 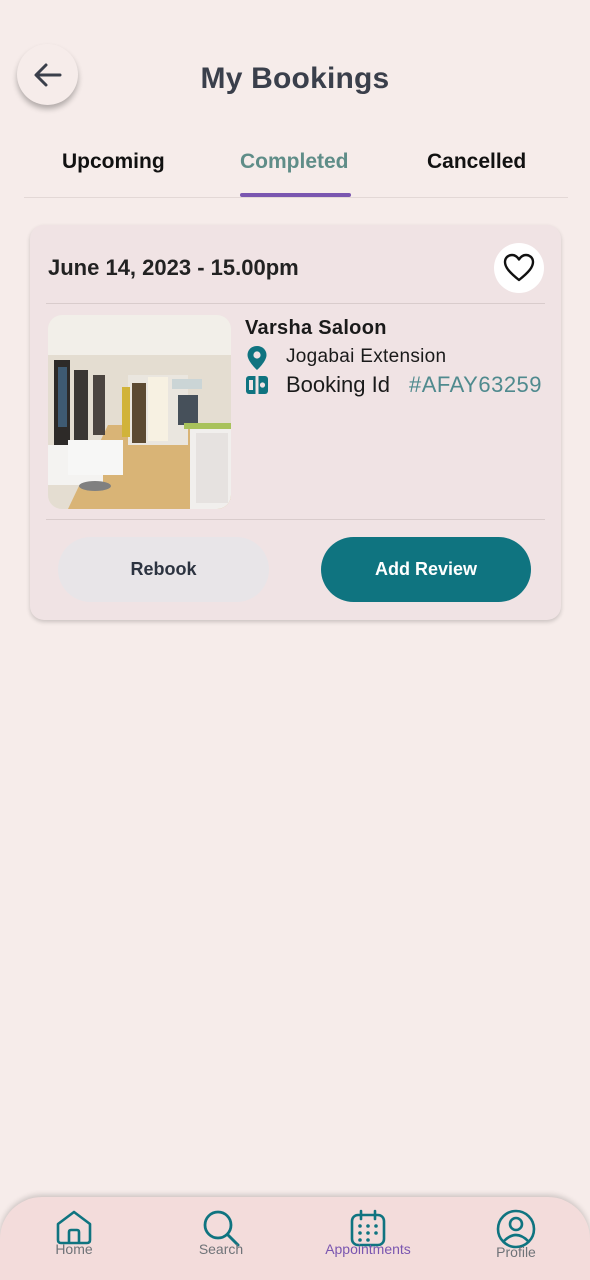 I want to click on active-tab-indicator, so click(x=295, y=195).